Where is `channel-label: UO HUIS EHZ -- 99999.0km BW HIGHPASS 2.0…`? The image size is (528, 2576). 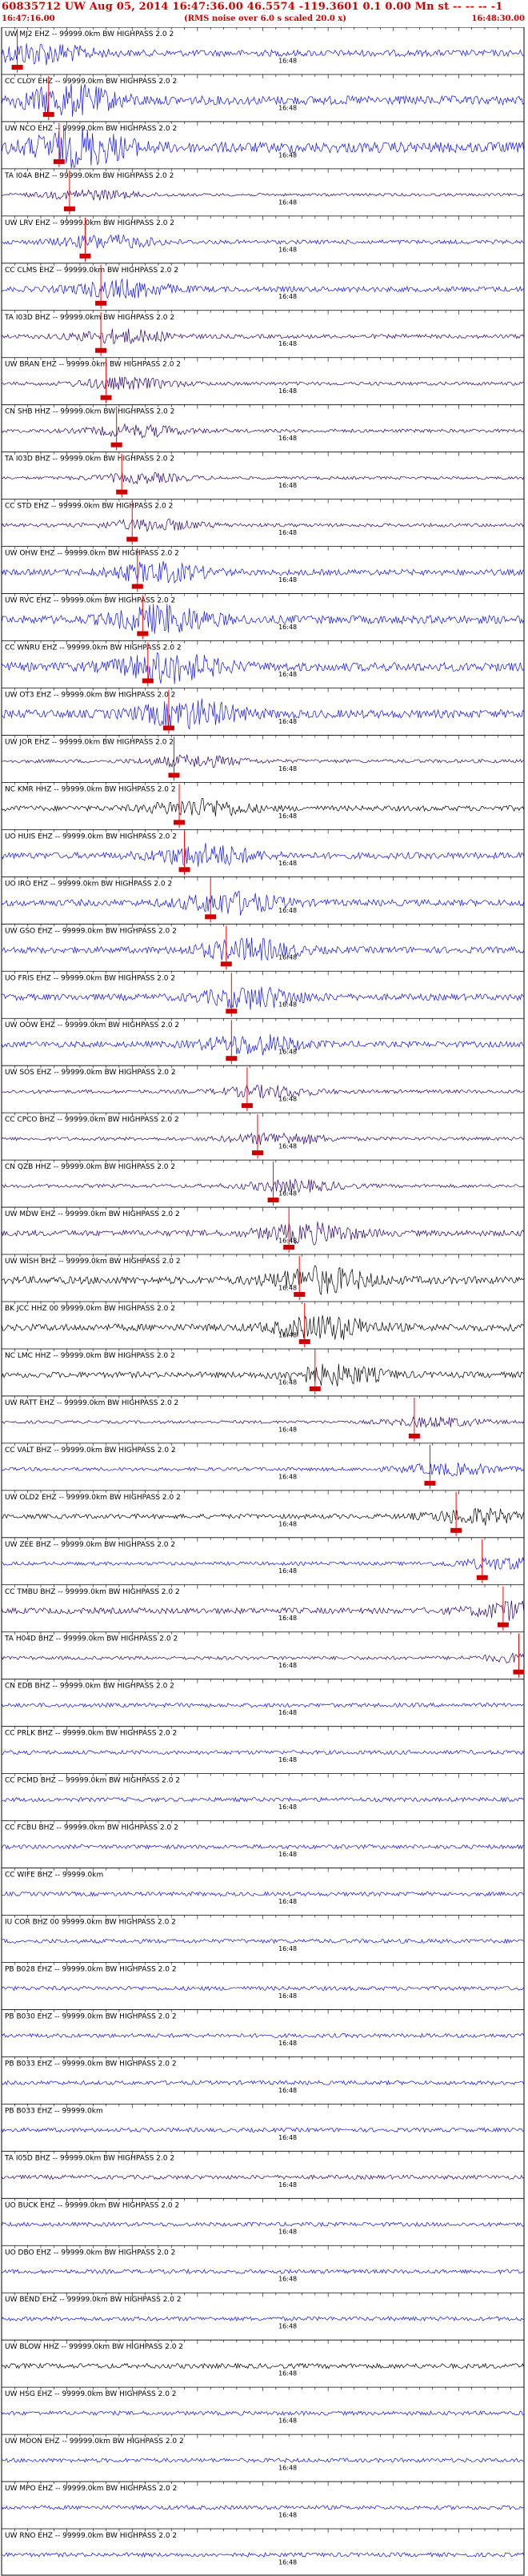 channel-label: UO HUIS EHZ -- 99999.0km BW HIGHPASS 2.0… is located at coordinates (91, 837).